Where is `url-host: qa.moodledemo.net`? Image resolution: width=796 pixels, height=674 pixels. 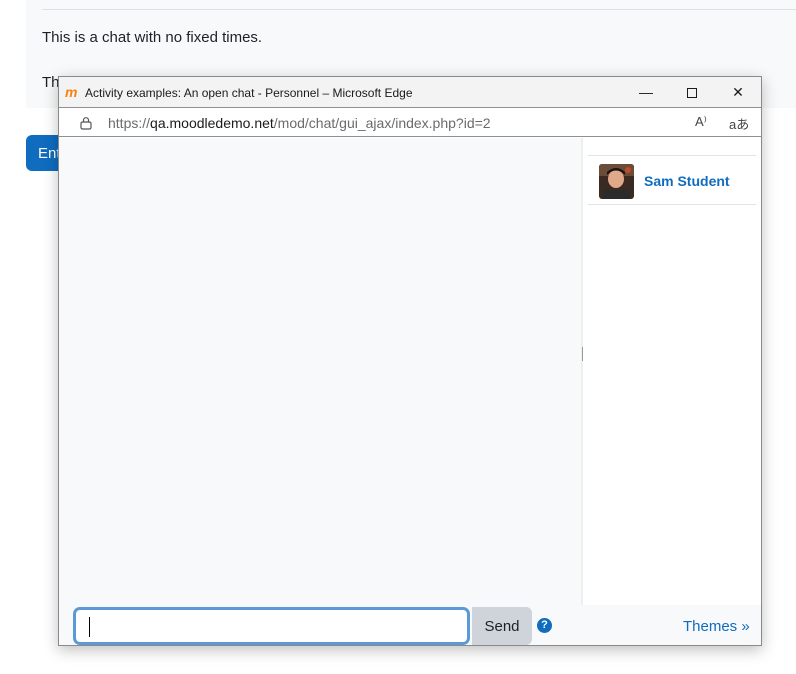 url-host: qa.moodledemo.net is located at coordinates (212, 123).